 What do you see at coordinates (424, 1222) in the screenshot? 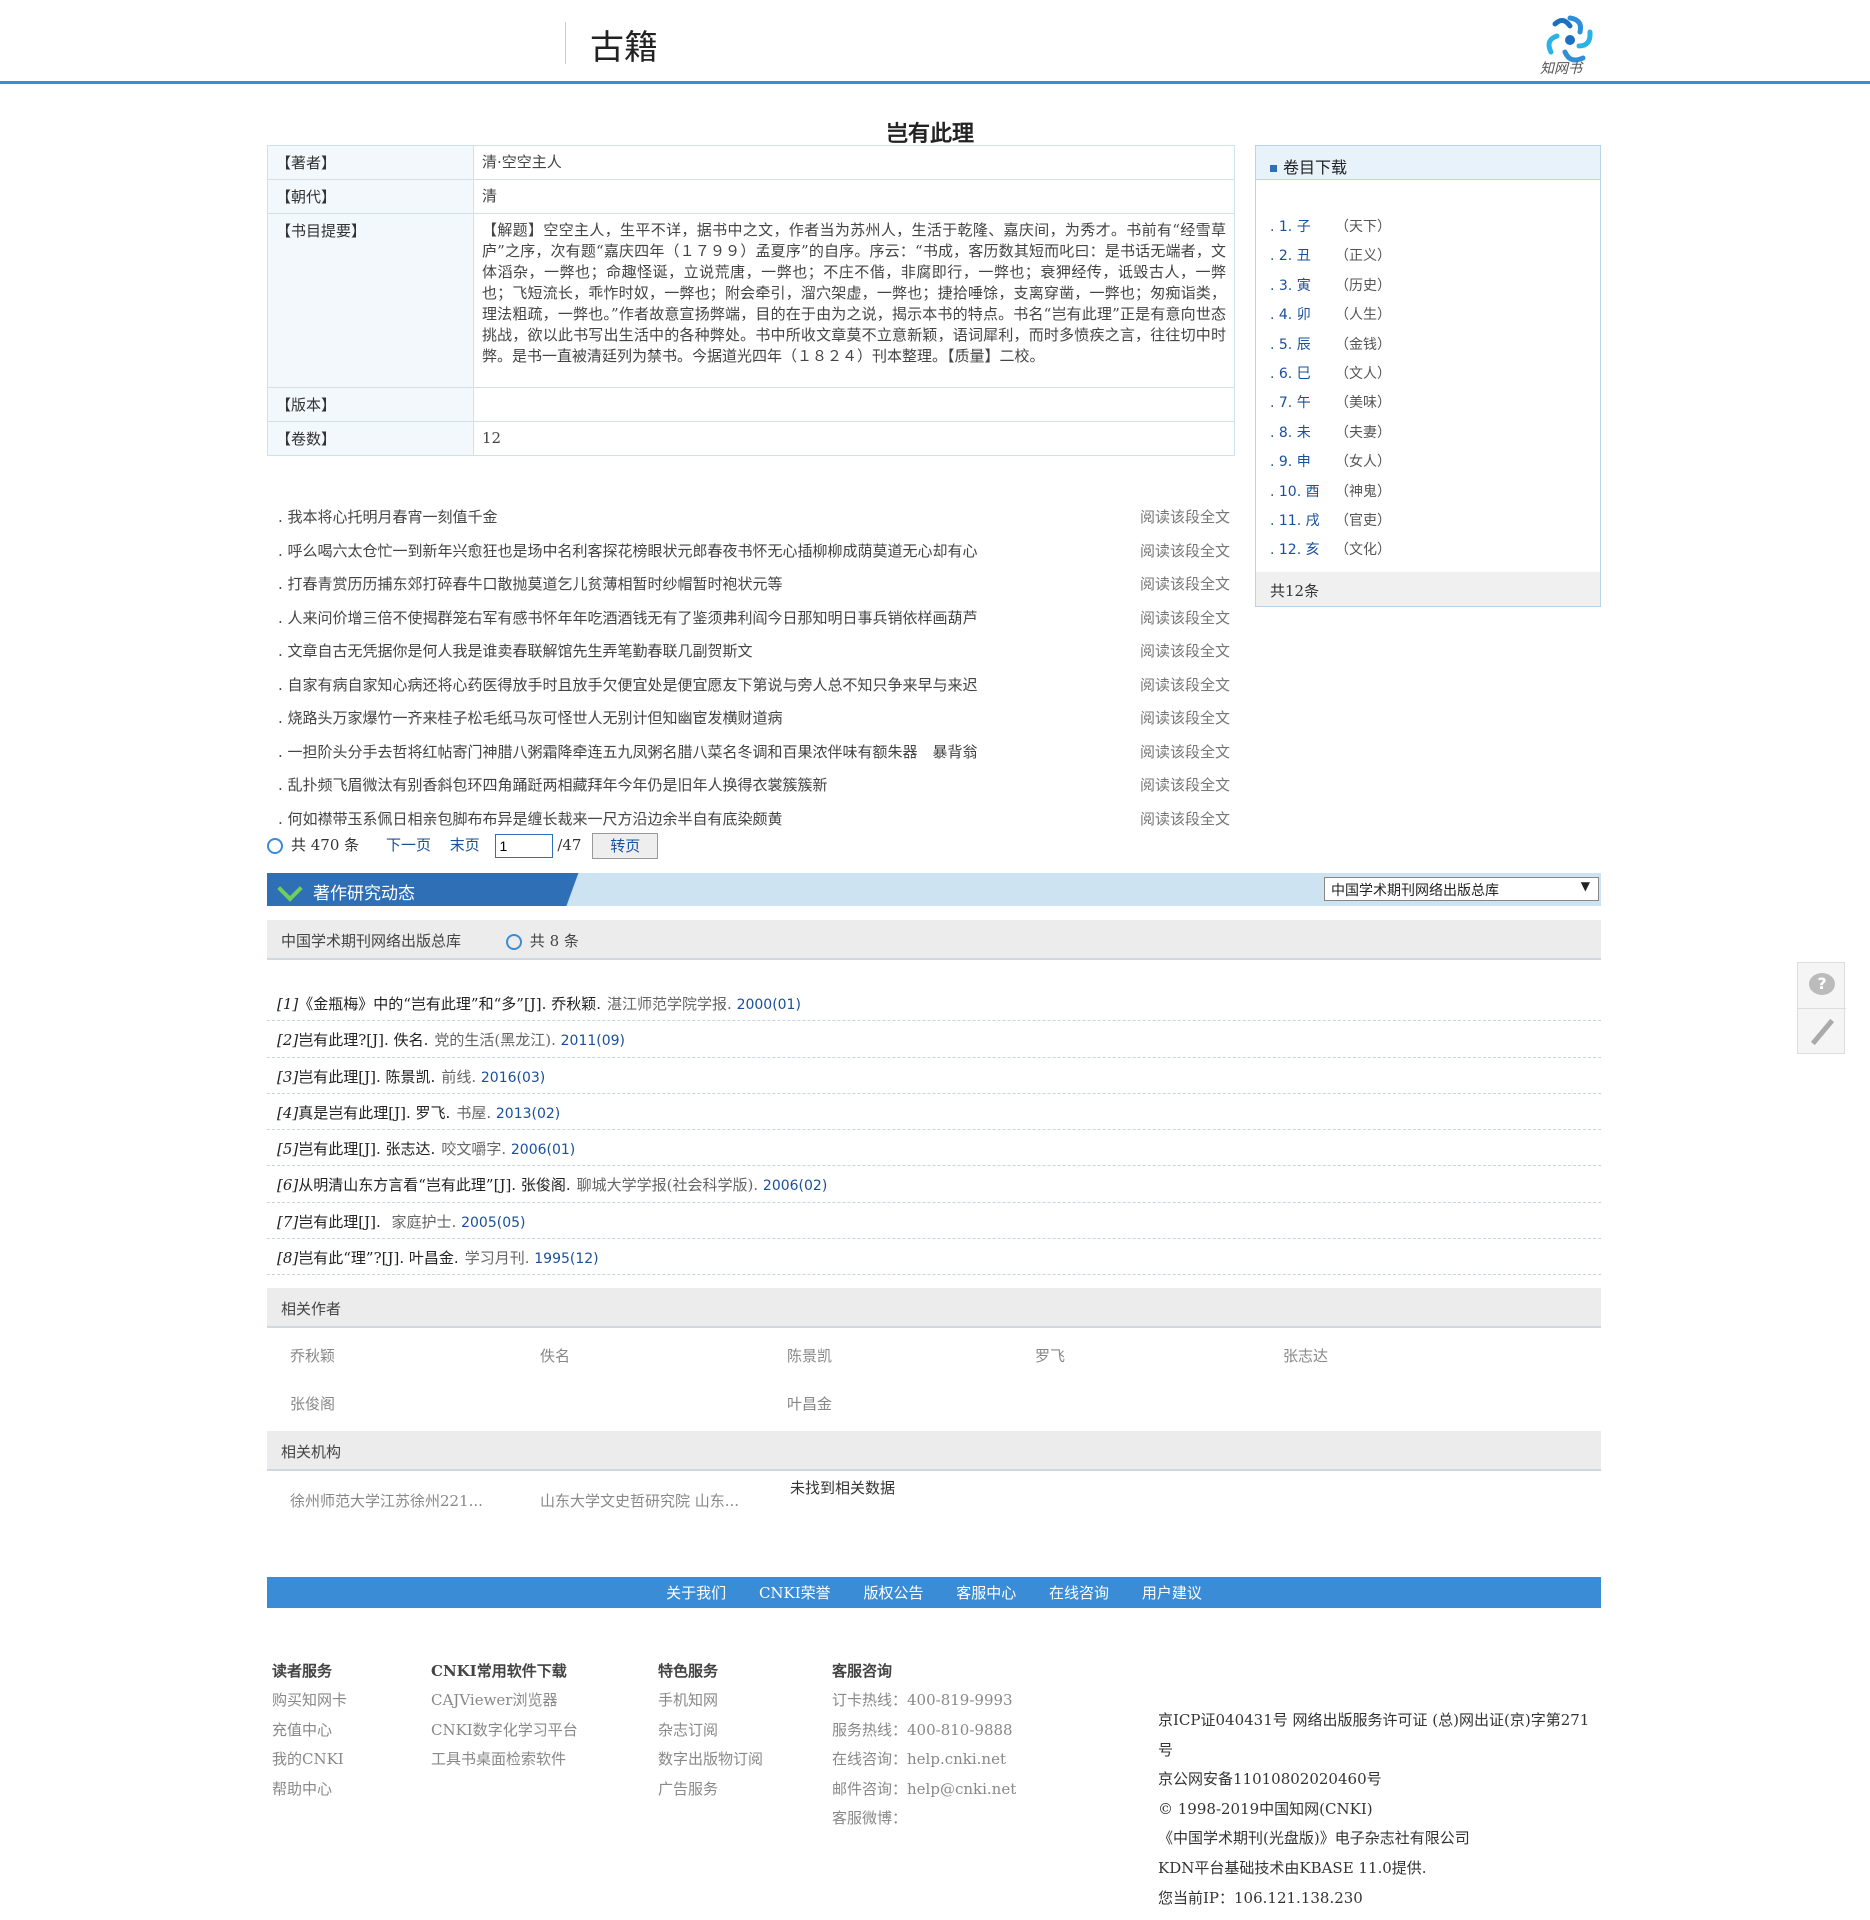
I see `ref-journal: 家庭护士.` at bounding box center [424, 1222].